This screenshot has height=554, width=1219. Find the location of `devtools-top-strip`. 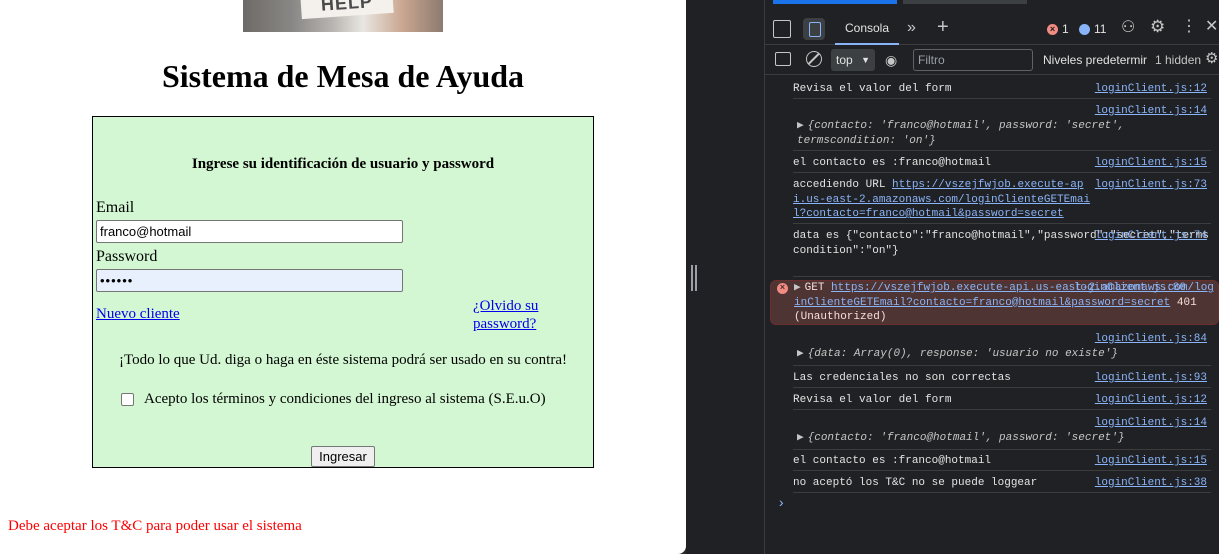

devtools-top-strip is located at coordinates (992, 3).